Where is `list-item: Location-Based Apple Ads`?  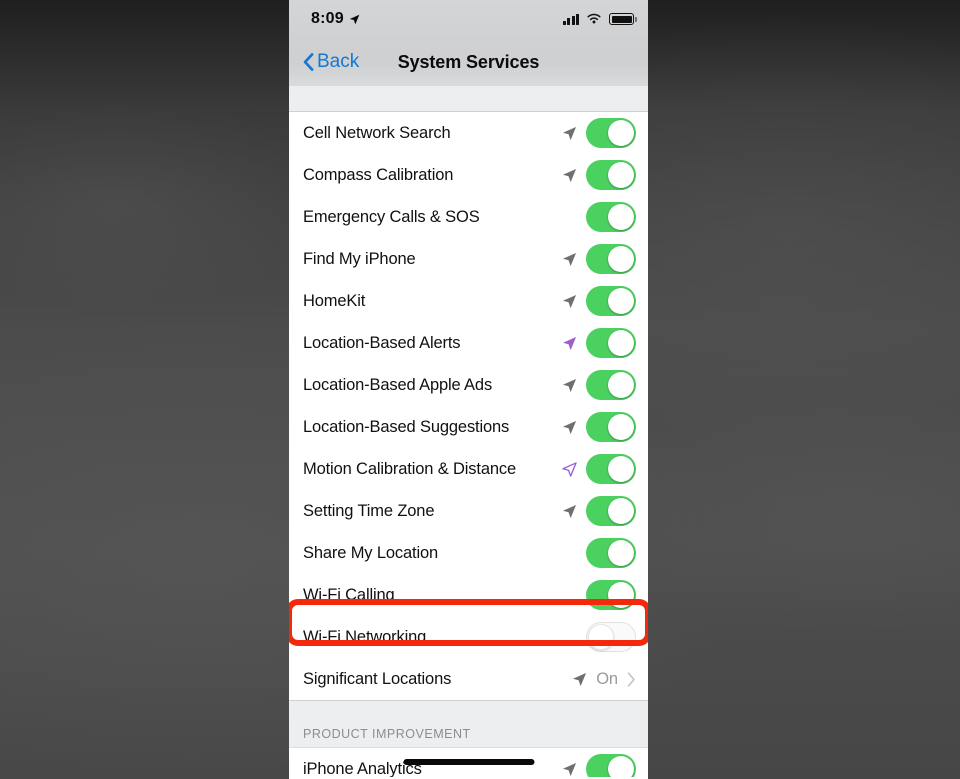 list-item: Location-Based Apple Ads is located at coordinates (468, 385).